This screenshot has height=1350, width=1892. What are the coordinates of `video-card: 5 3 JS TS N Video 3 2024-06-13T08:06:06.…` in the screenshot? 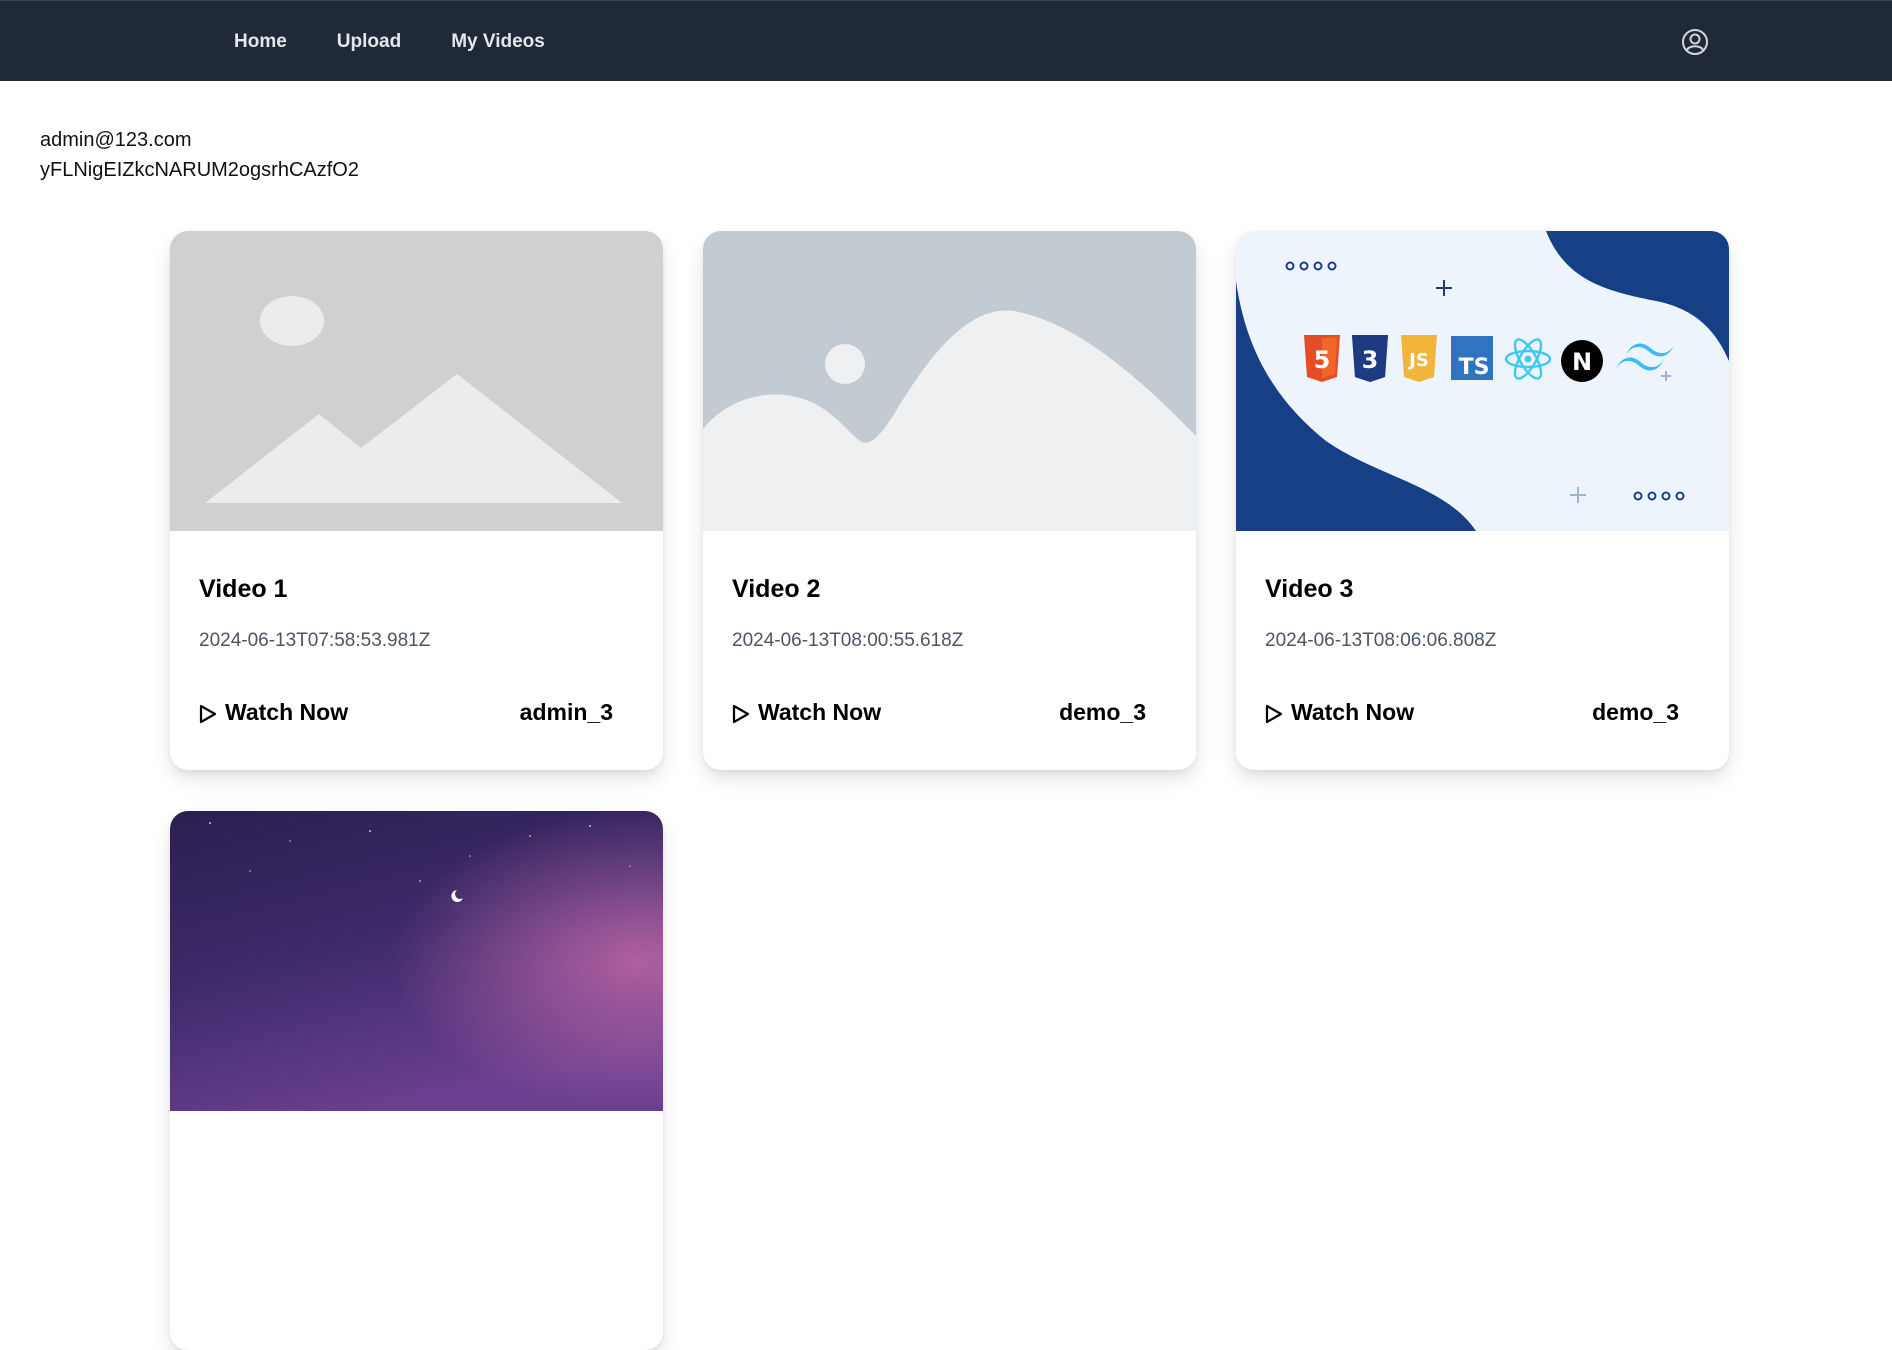 It's located at (1482, 500).